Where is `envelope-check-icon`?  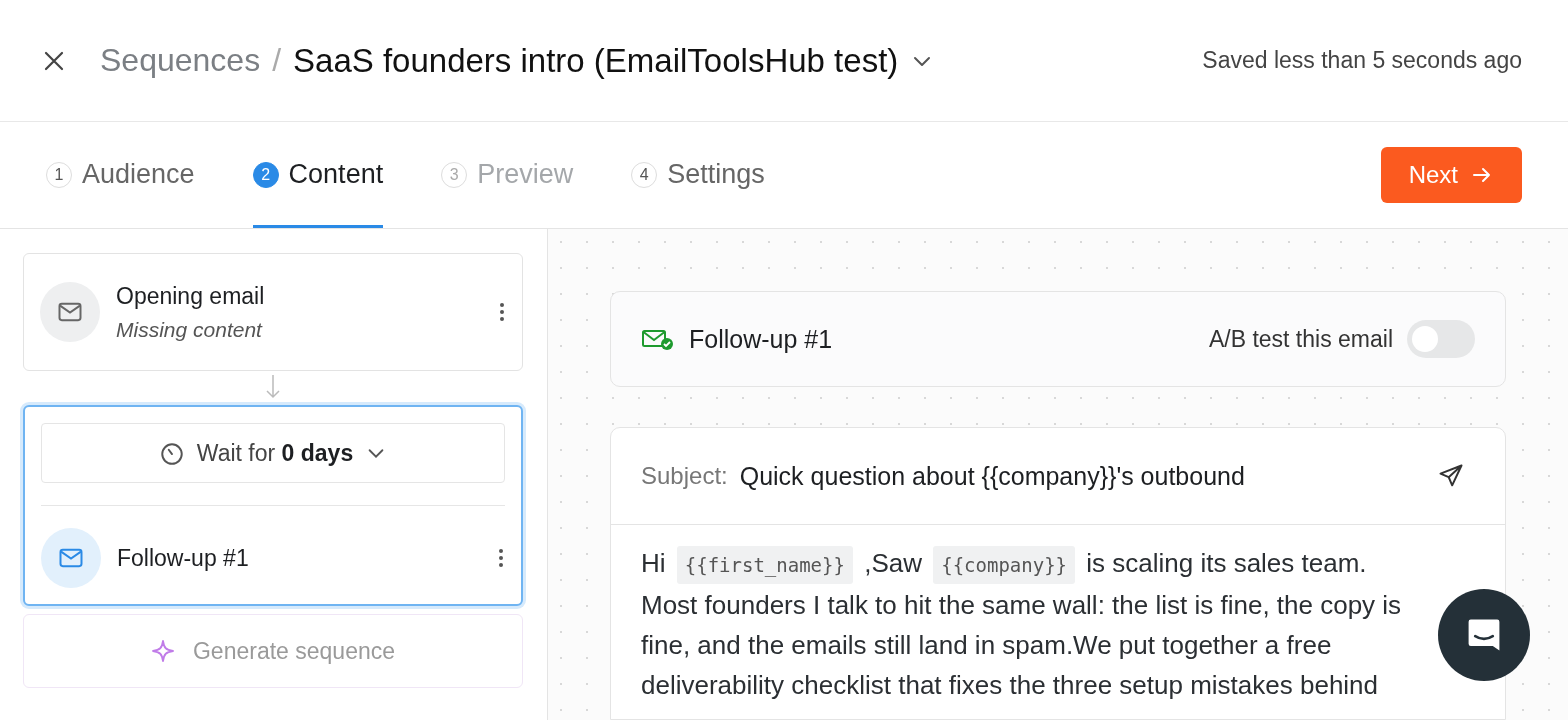 envelope-check-icon is located at coordinates (658, 339).